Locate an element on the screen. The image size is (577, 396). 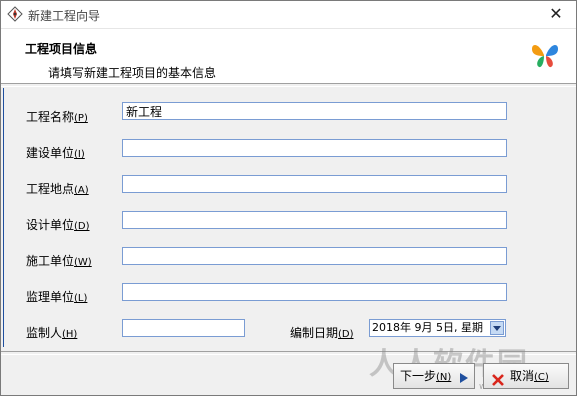
supervision-unit-accel: (L) is located at coordinates (81, 298).